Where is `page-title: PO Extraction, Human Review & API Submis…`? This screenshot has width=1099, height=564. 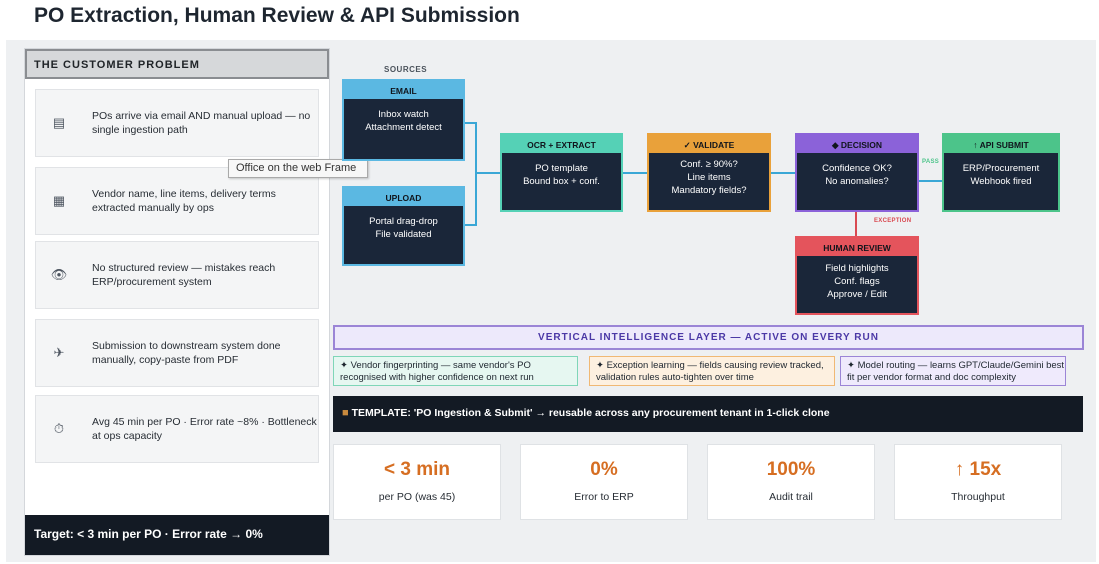
page-title: PO Extraction, Human Review & API Submis… is located at coordinates (277, 15).